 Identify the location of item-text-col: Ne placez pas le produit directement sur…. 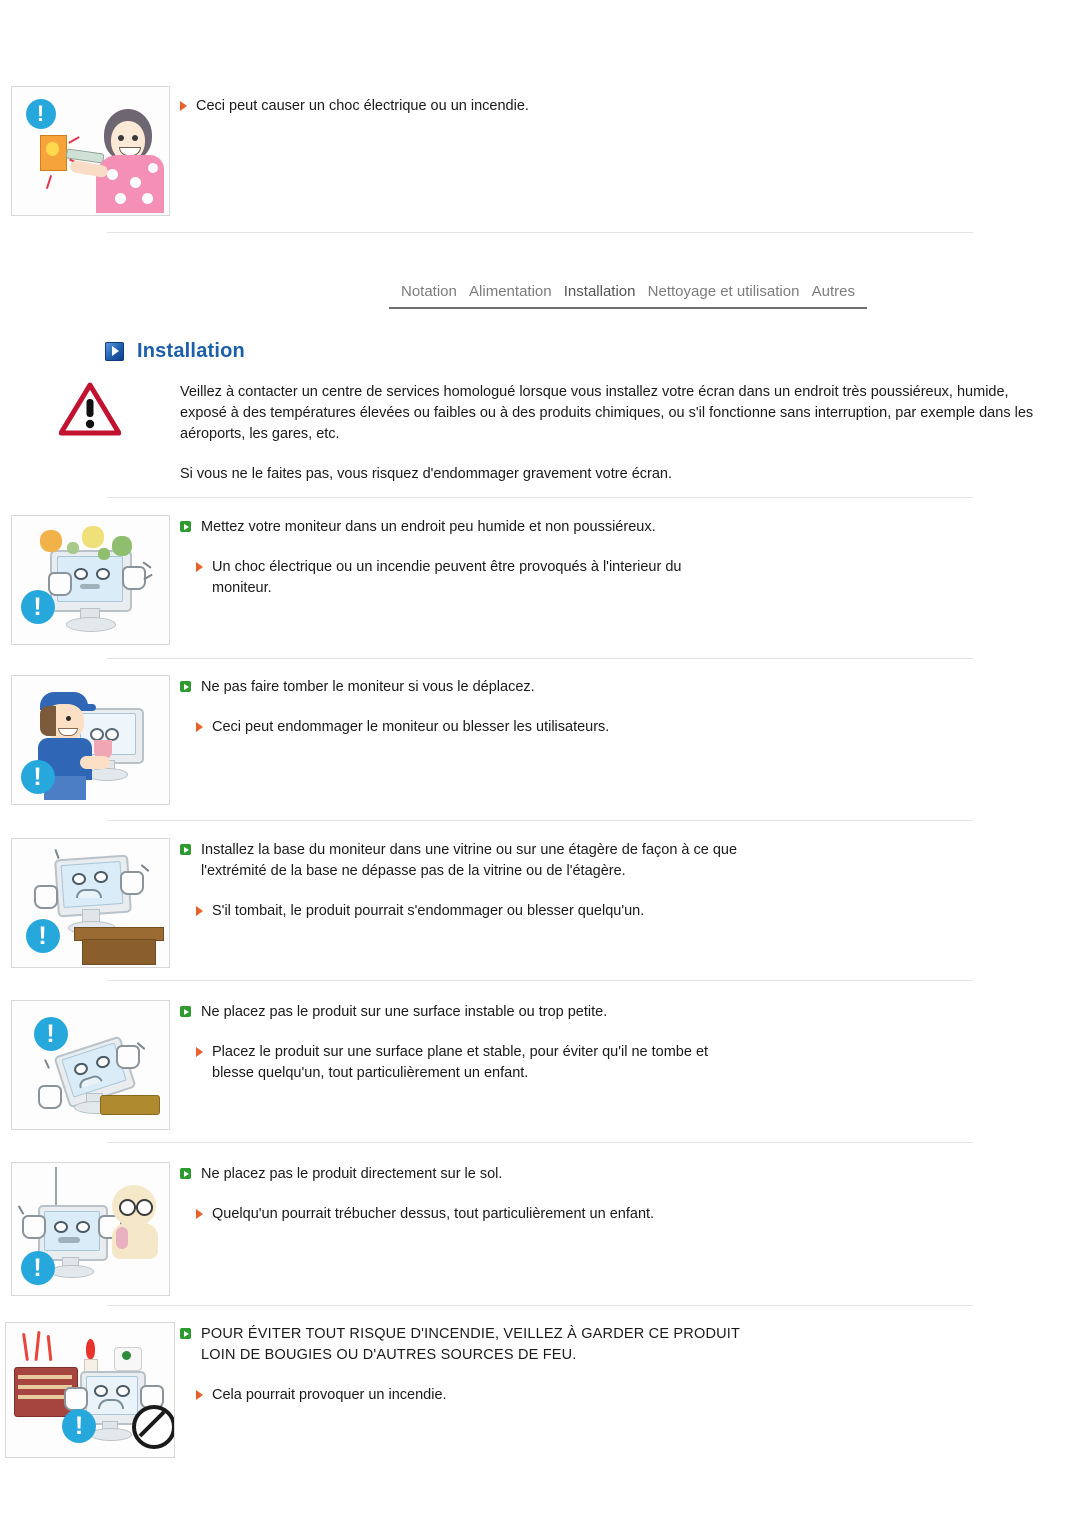
(630, 1193).